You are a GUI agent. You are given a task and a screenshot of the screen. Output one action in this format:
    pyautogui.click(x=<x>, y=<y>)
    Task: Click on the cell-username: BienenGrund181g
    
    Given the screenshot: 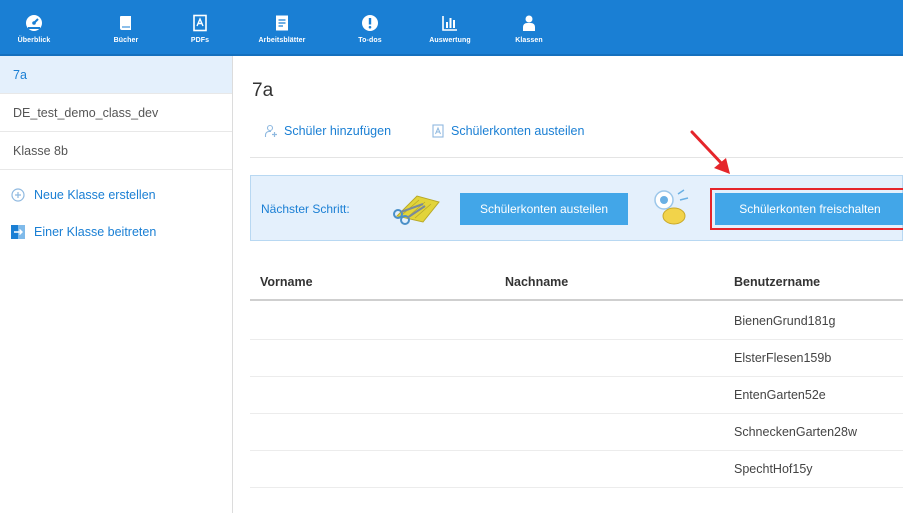 What is the action you would take?
    pyautogui.click(x=785, y=321)
    